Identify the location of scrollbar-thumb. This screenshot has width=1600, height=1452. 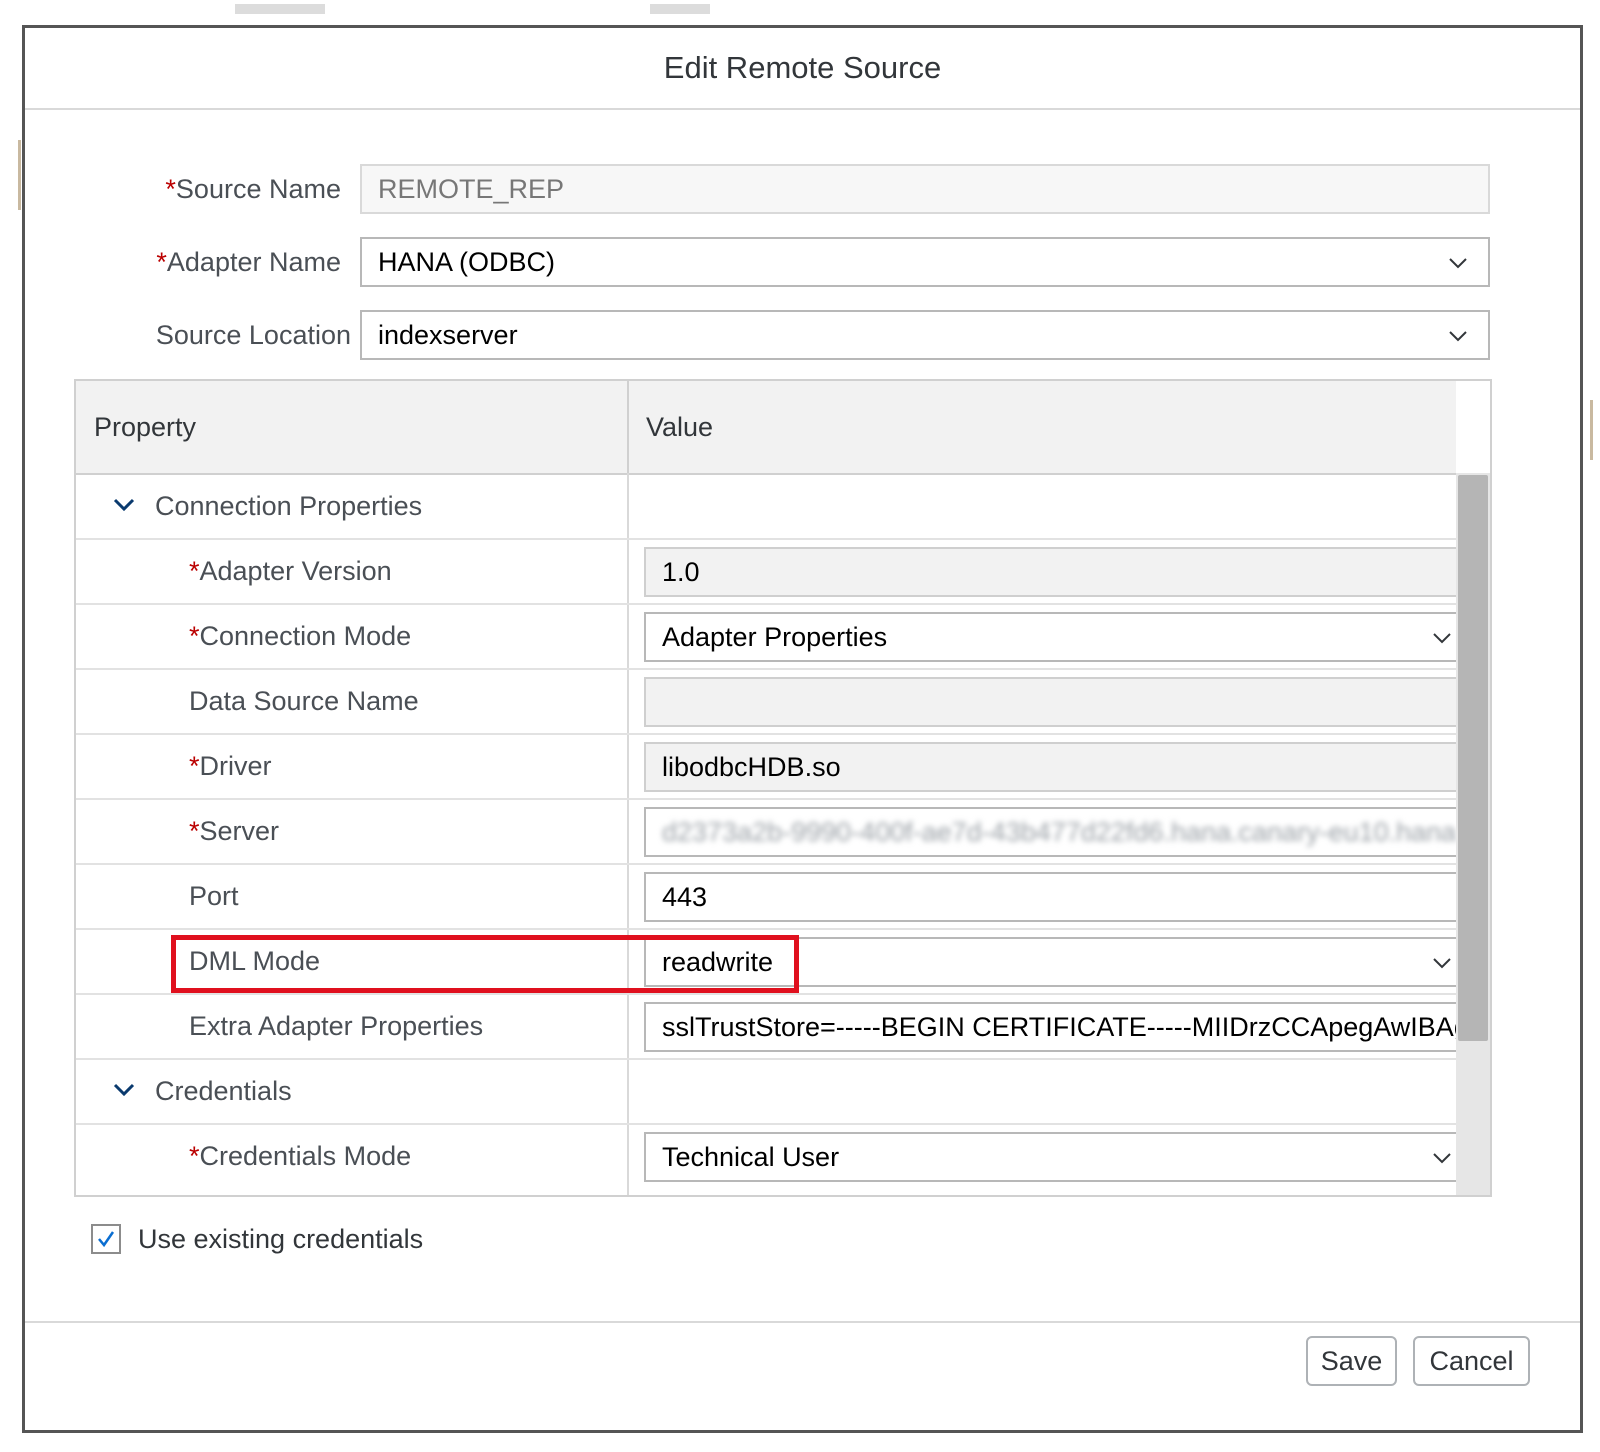
(1473, 758).